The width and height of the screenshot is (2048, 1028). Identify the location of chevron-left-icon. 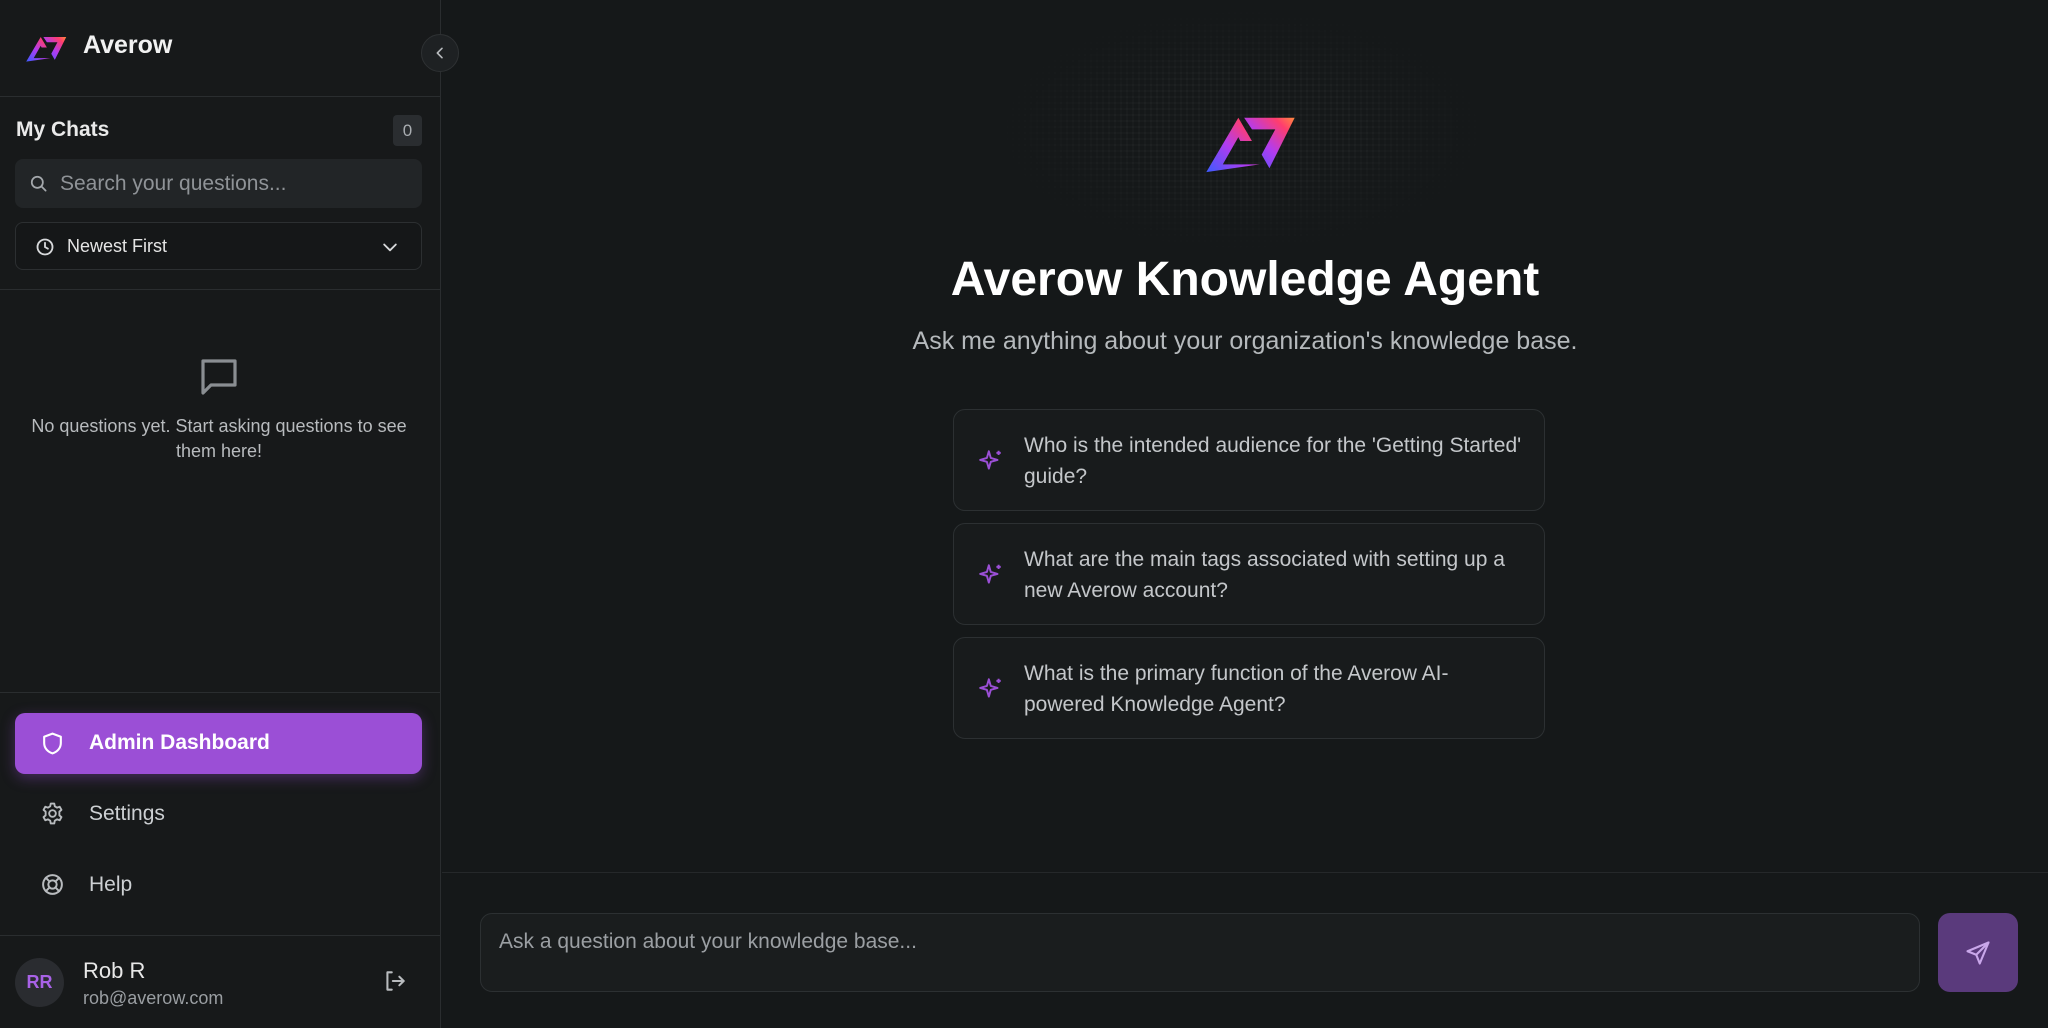
(439, 53).